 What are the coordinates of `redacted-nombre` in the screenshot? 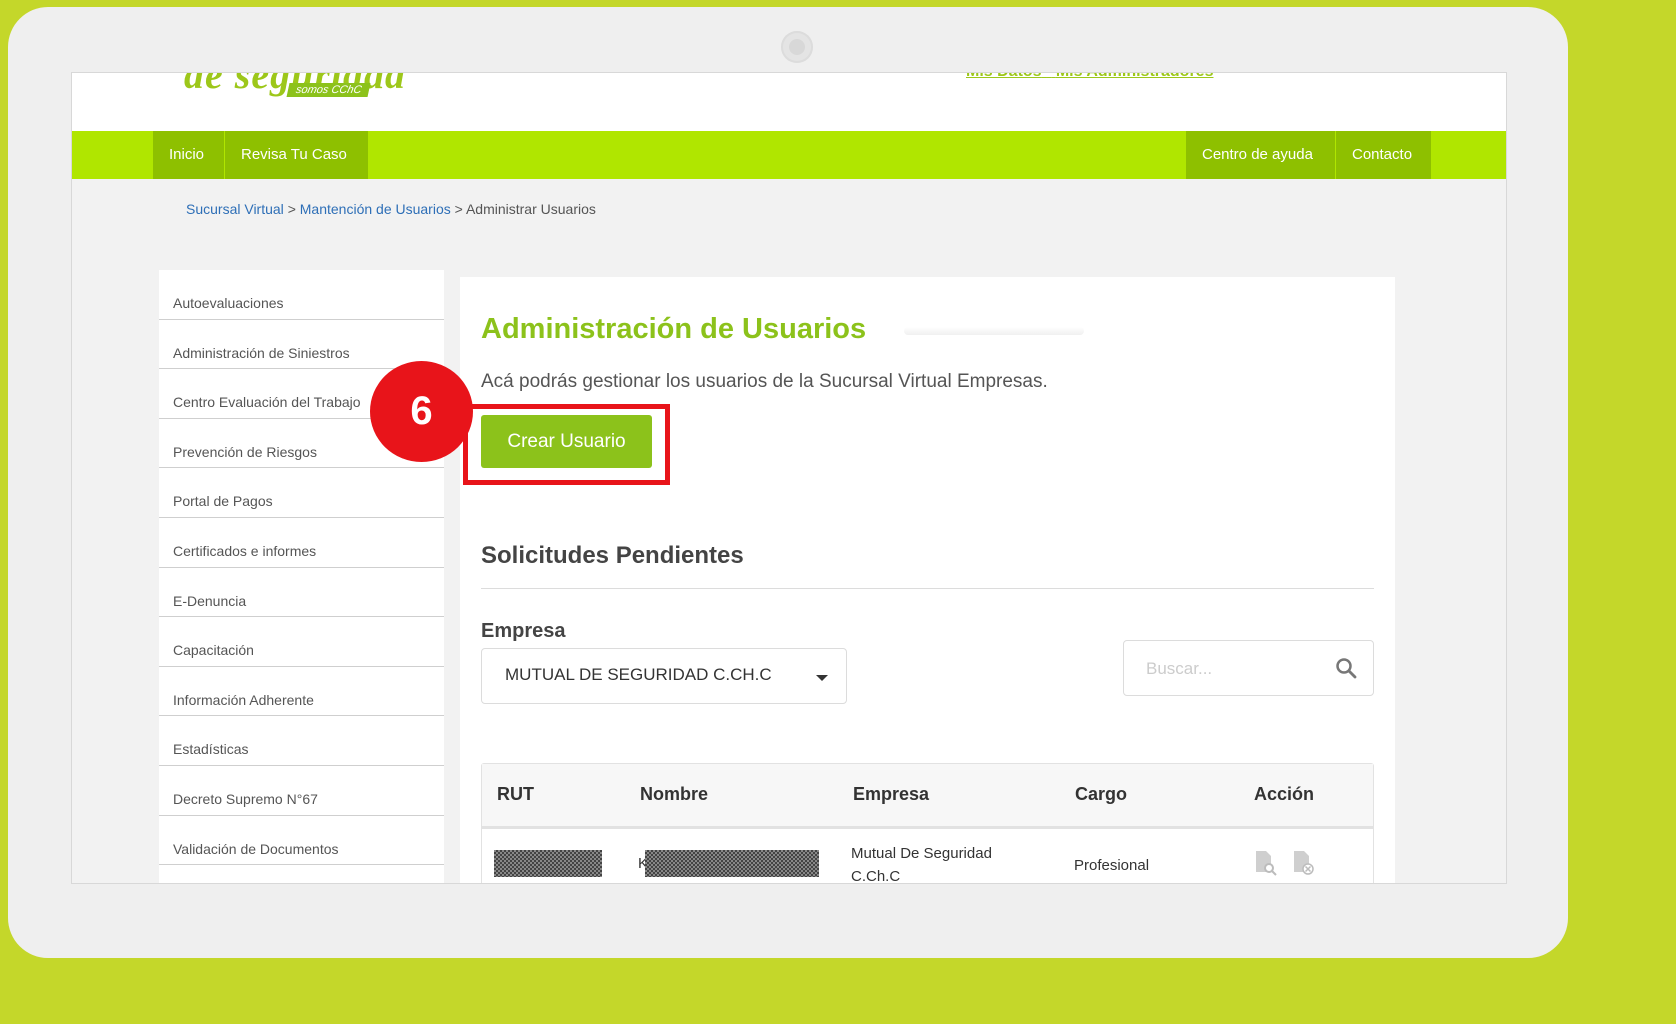 It's located at (732, 863).